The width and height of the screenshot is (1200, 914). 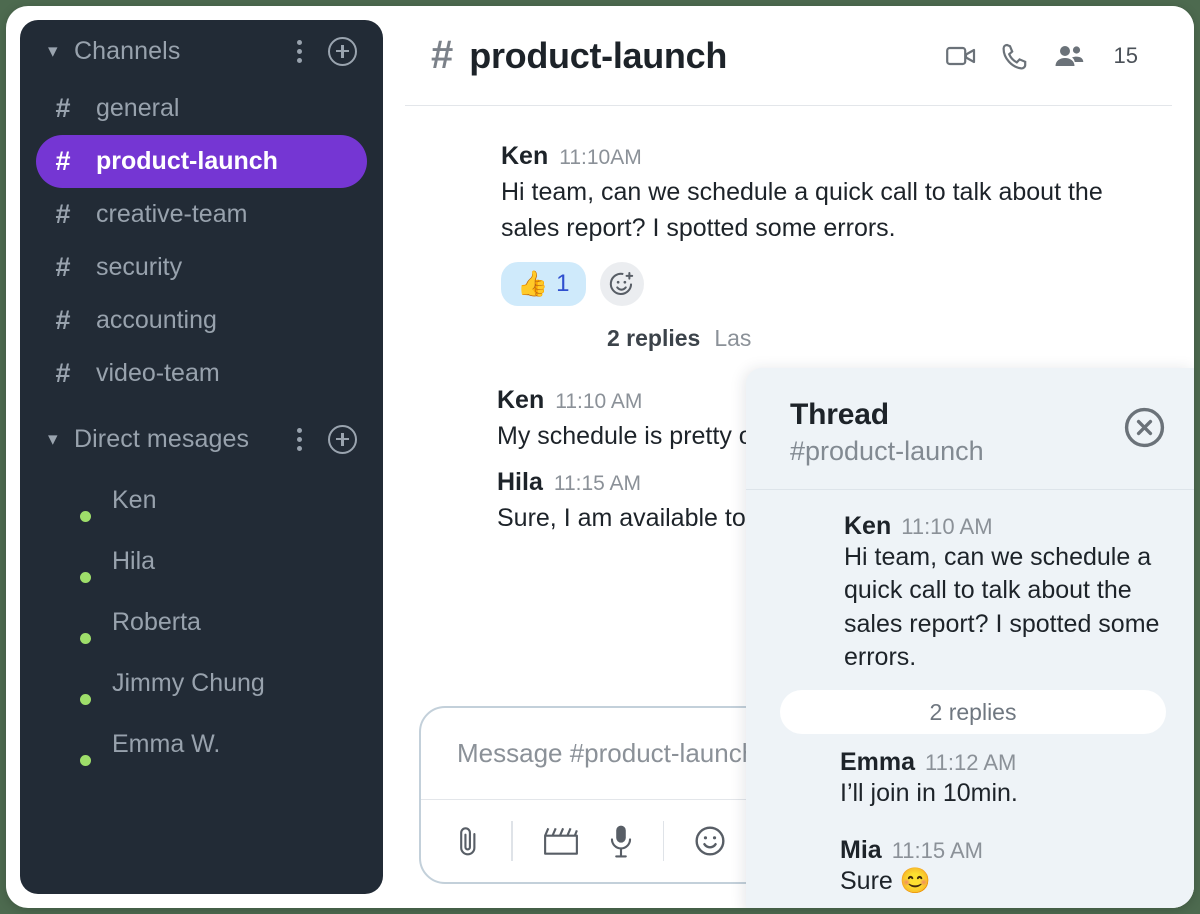 I want to click on channel-label: video-team, so click(x=158, y=373).